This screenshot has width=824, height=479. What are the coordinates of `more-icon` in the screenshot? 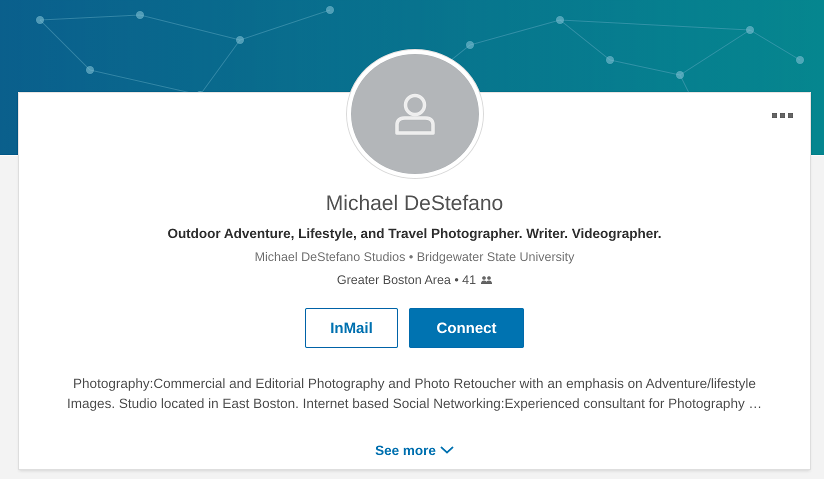 It's located at (783, 116).